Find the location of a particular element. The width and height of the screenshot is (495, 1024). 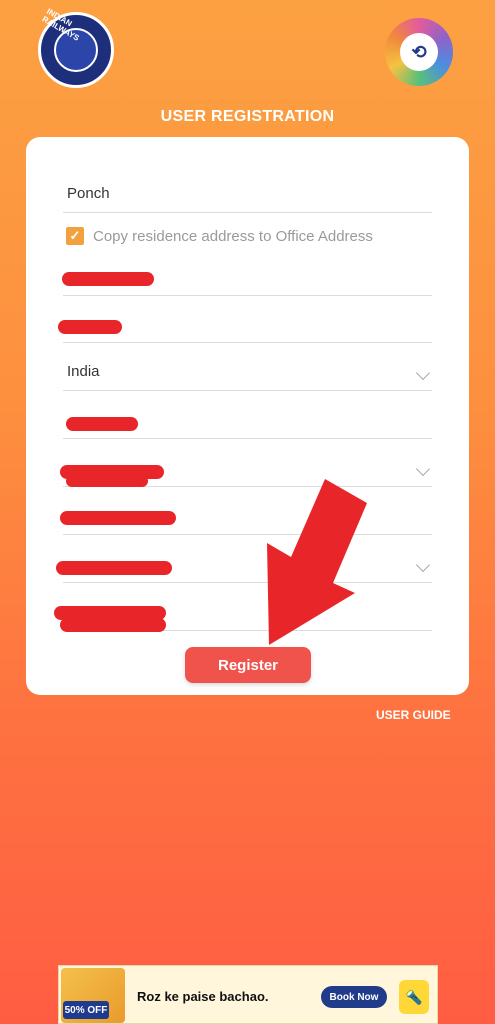

irctc-emblem-icon: ⟲ is located at coordinates (419, 52).